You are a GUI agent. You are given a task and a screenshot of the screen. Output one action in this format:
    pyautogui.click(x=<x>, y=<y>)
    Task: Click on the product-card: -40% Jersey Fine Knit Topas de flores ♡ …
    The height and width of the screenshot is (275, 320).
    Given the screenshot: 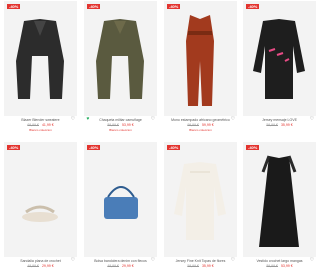 What is the action you would take?
    pyautogui.click(x=200, y=205)
    